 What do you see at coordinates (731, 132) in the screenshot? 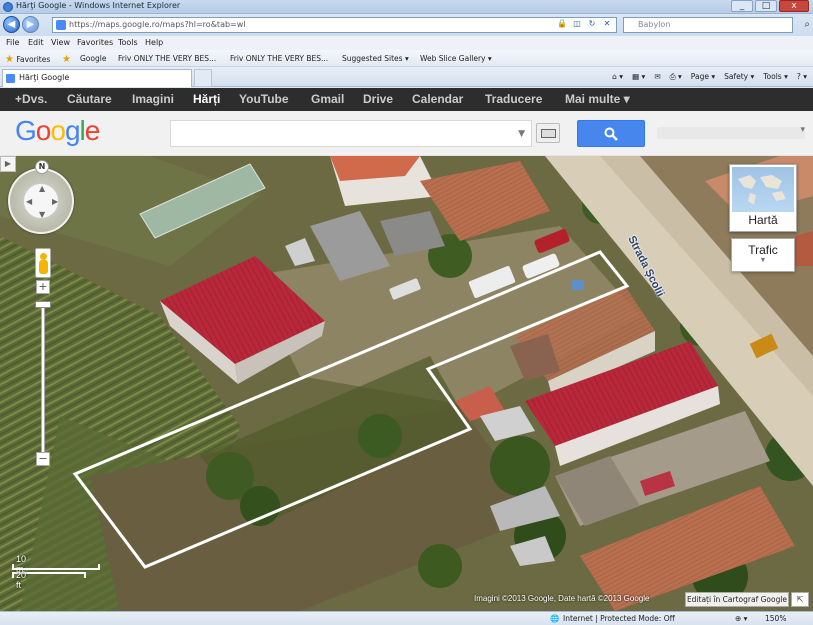
I see `account-area` at bounding box center [731, 132].